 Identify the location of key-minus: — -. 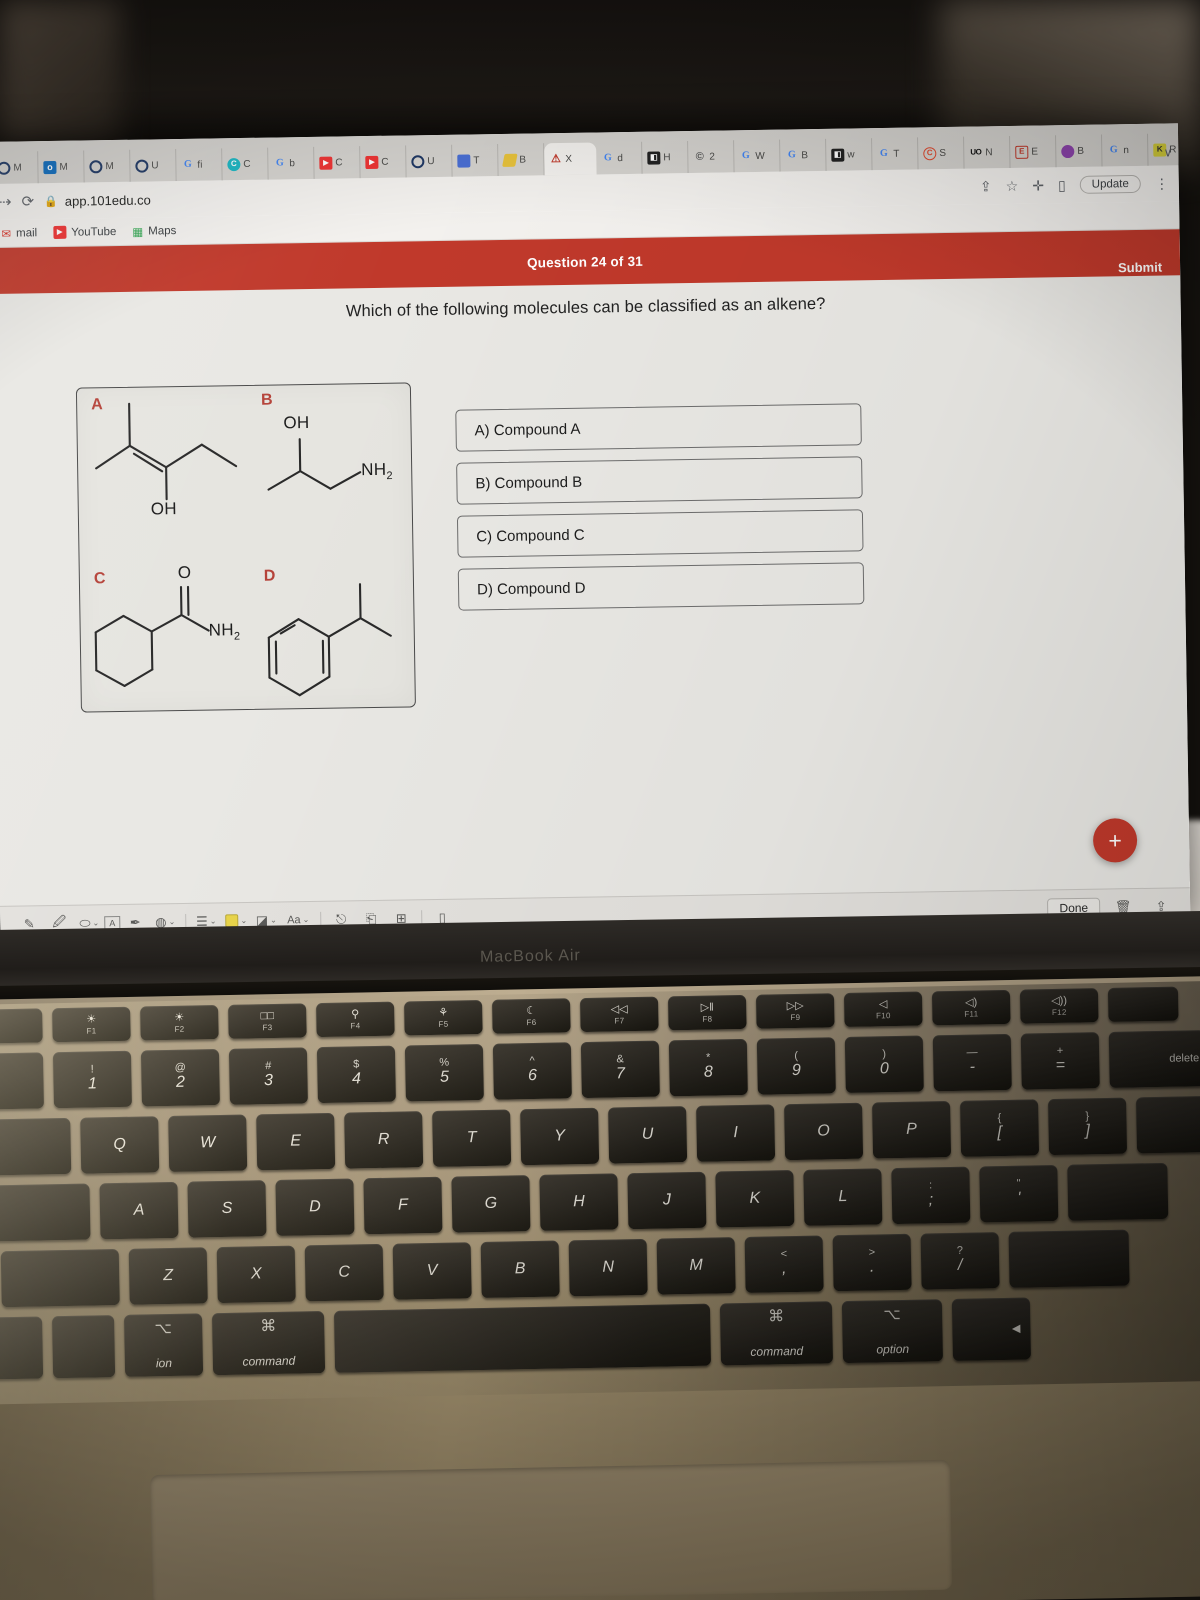
(972, 1062).